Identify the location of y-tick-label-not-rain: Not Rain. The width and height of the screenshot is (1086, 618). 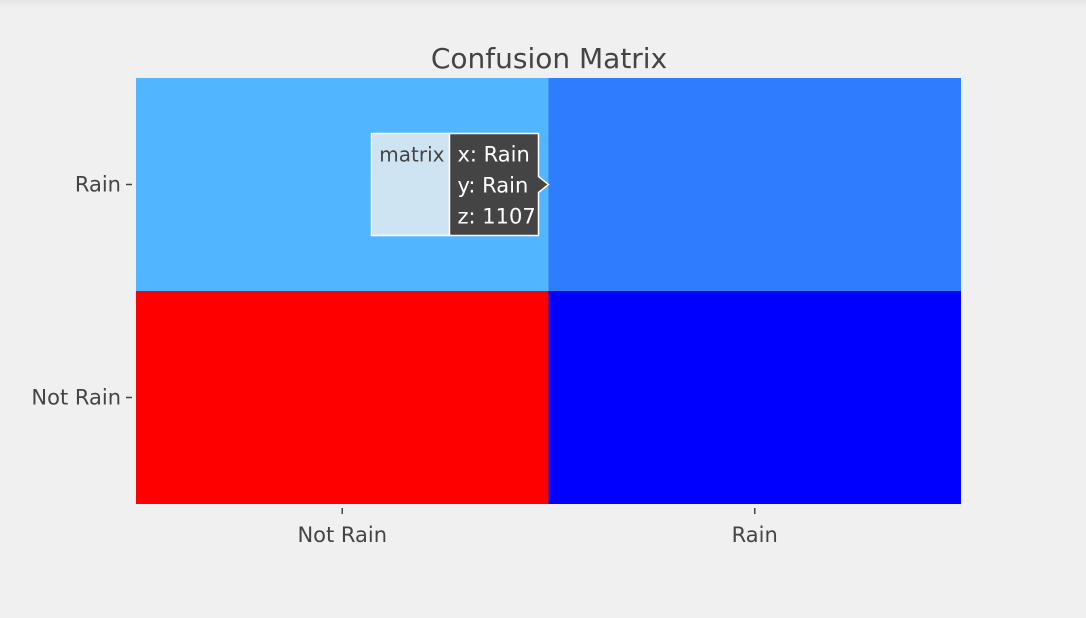
(76, 398).